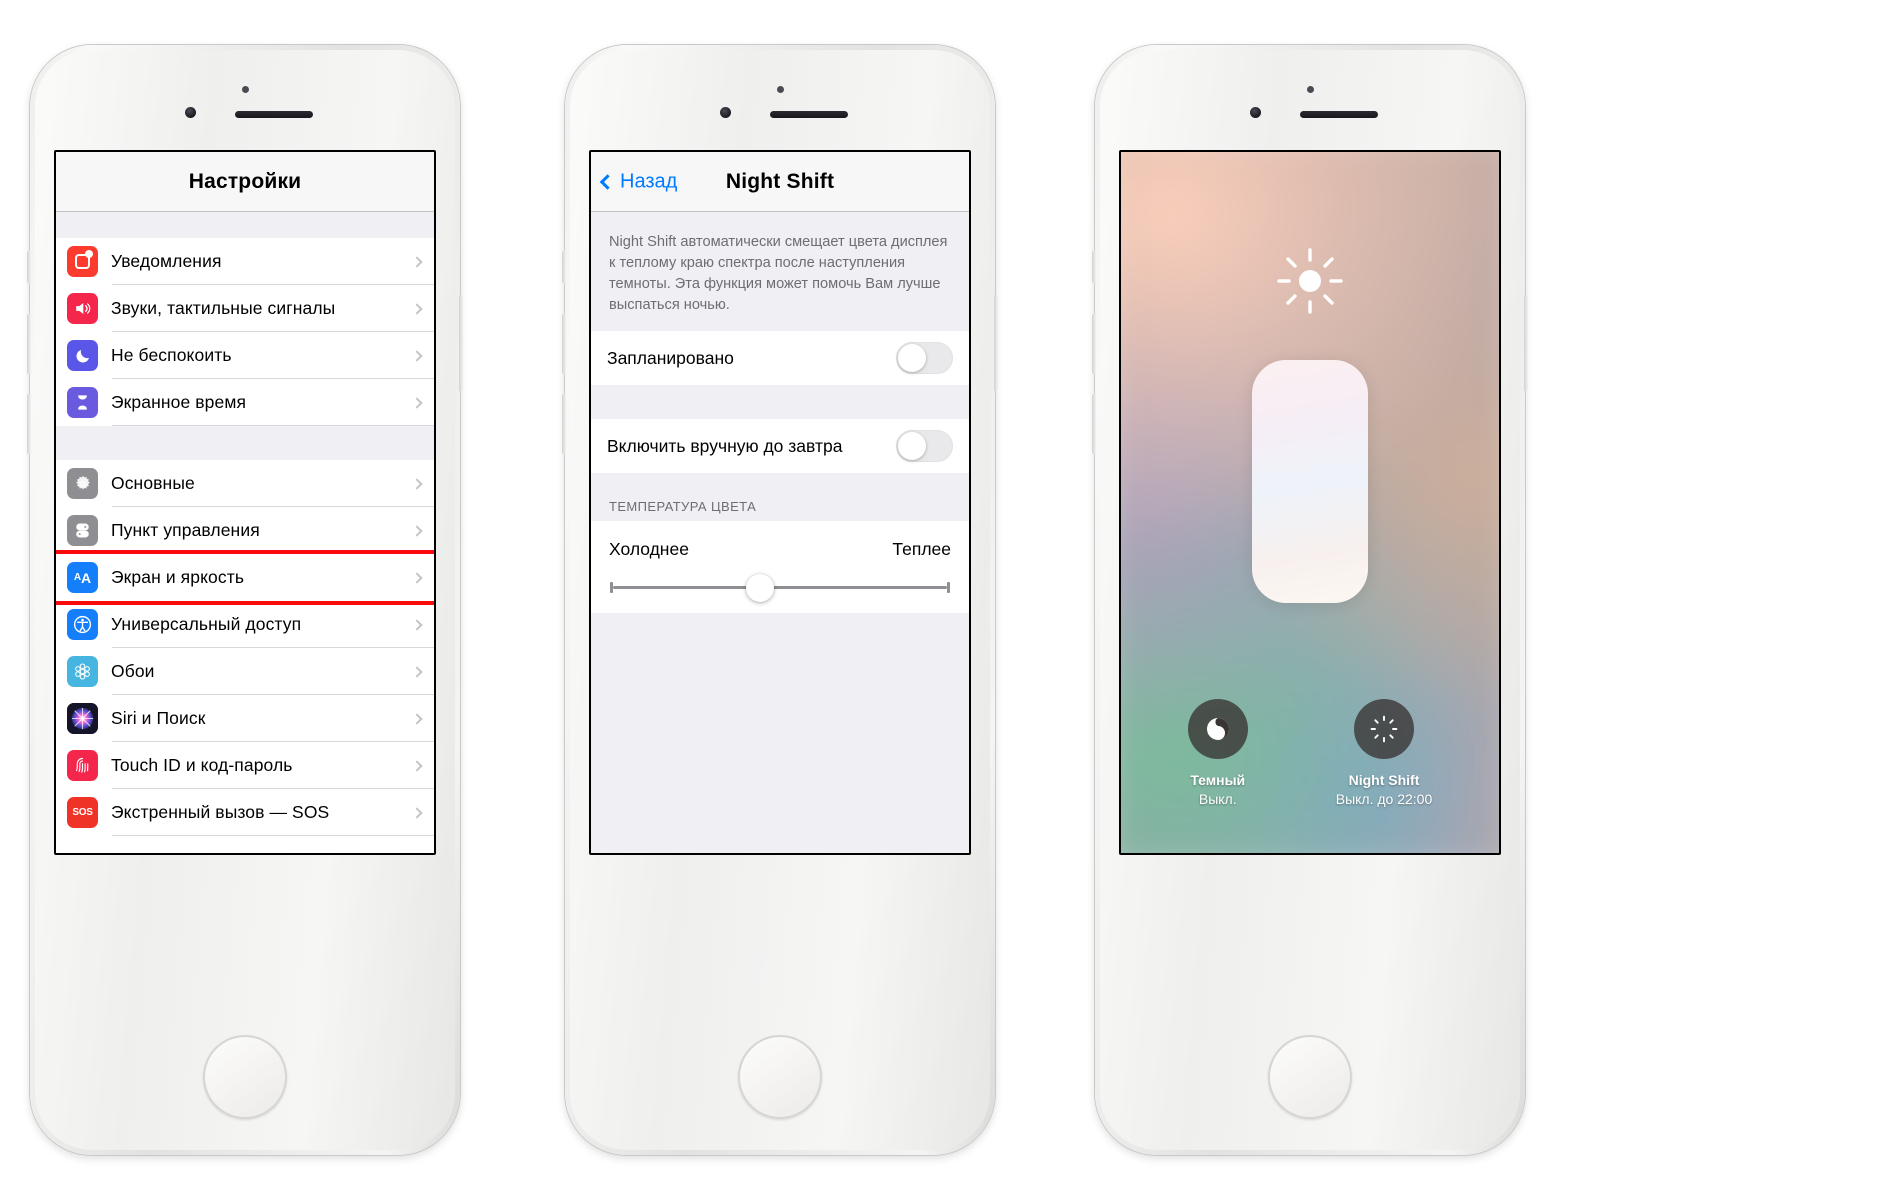 This screenshot has width=1900, height=1204. What do you see at coordinates (1310, 754) in the screenshot?
I see `control-center-toggles: Темный Выкл. Night Shift Выкл. до 22:00` at bounding box center [1310, 754].